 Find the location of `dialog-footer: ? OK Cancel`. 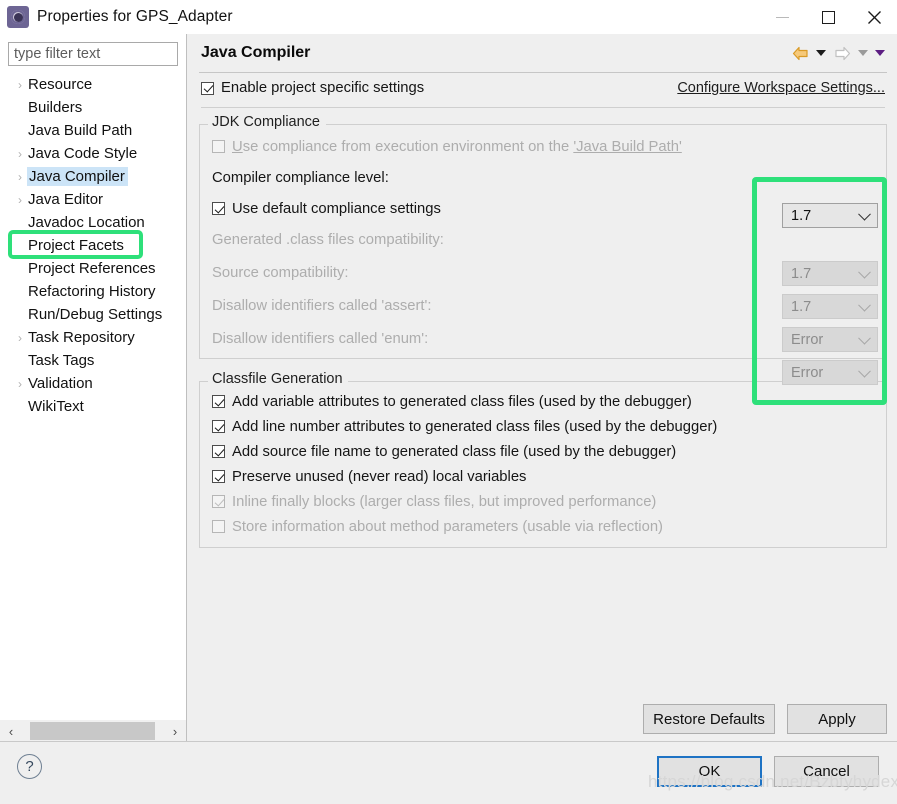

dialog-footer: ? OK Cancel is located at coordinates (448, 772).